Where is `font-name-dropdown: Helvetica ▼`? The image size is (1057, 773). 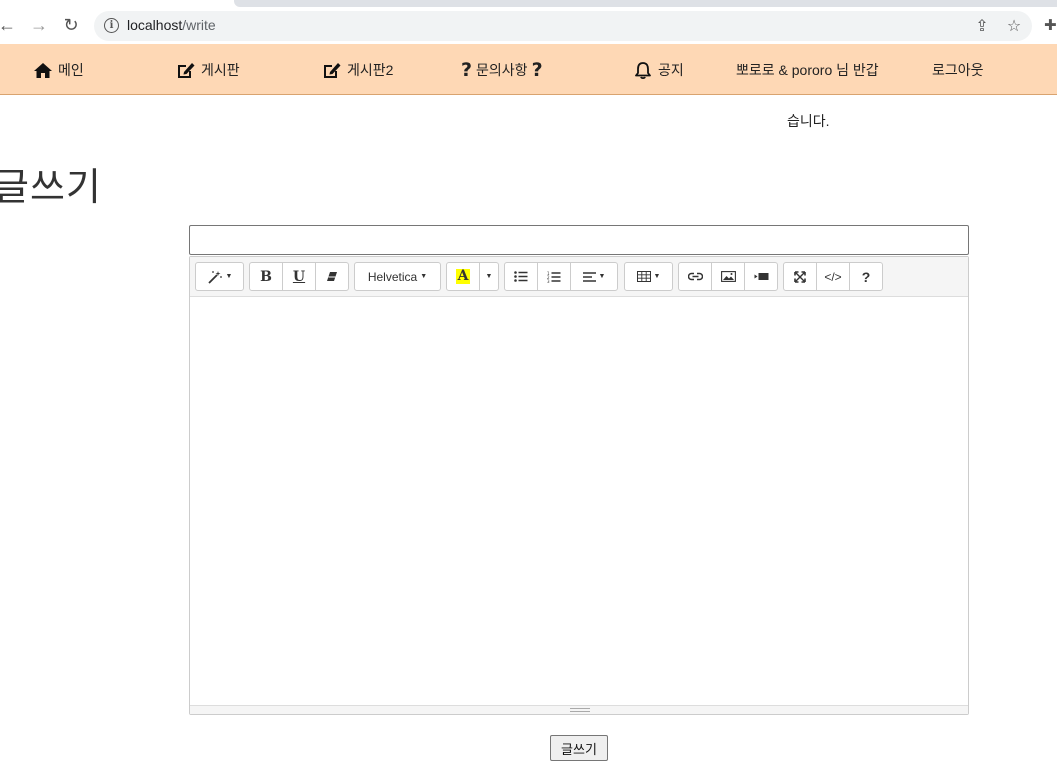 font-name-dropdown: Helvetica ▼ is located at coordinates (397, 276).